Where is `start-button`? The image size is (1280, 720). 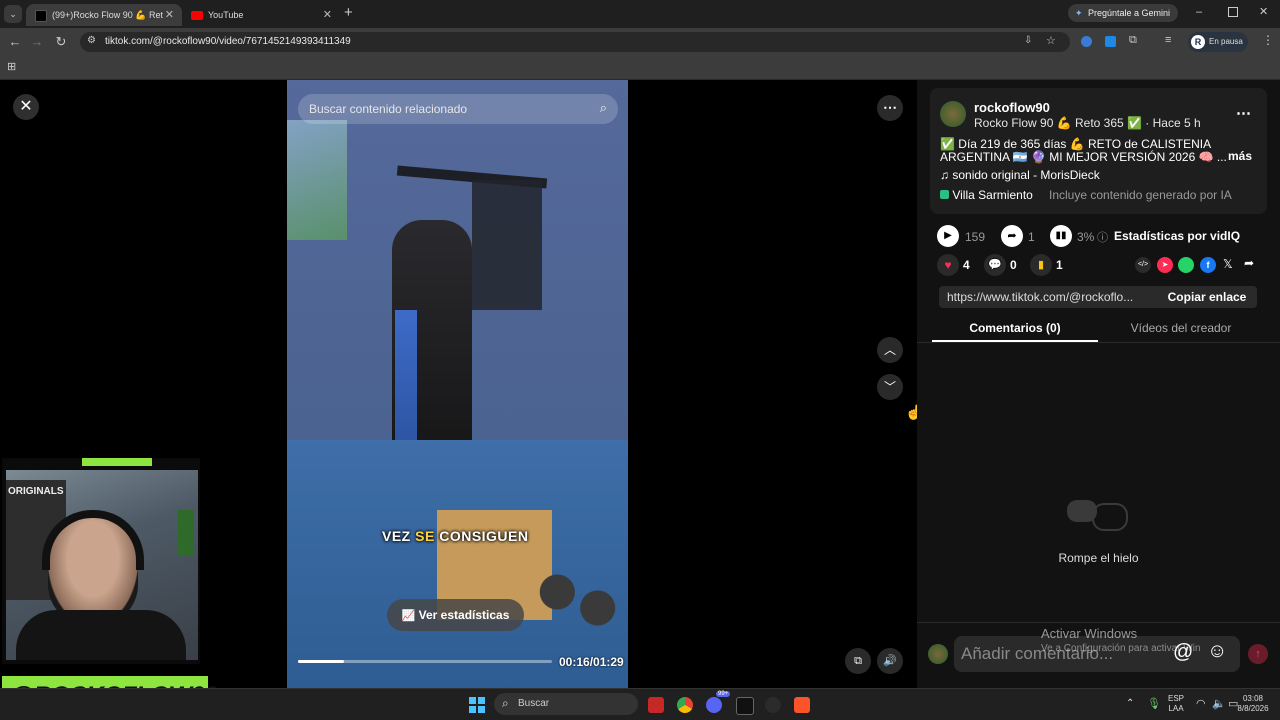
start-button is located at coordinates (477, 705).